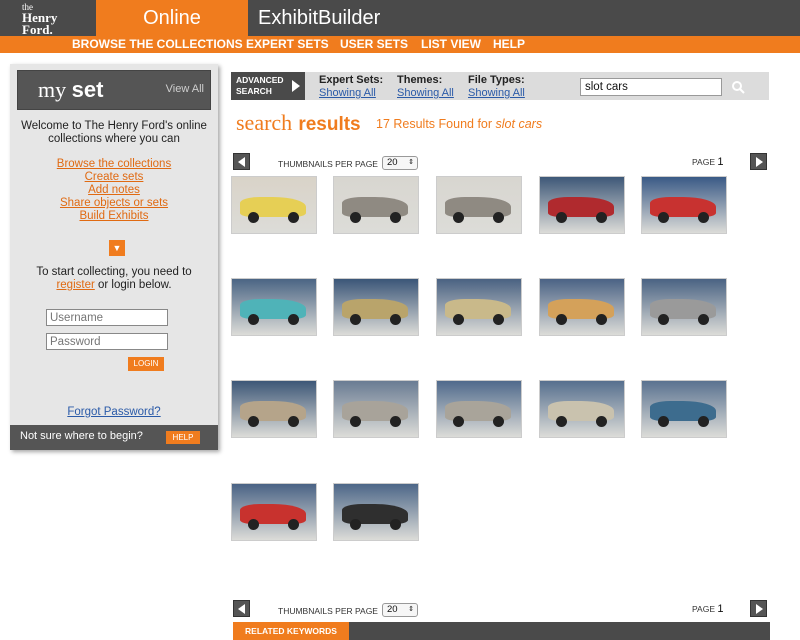 The width and height of the screenshot is (800, 640). I want to click on results-title-bold: results, so click(329, 124).